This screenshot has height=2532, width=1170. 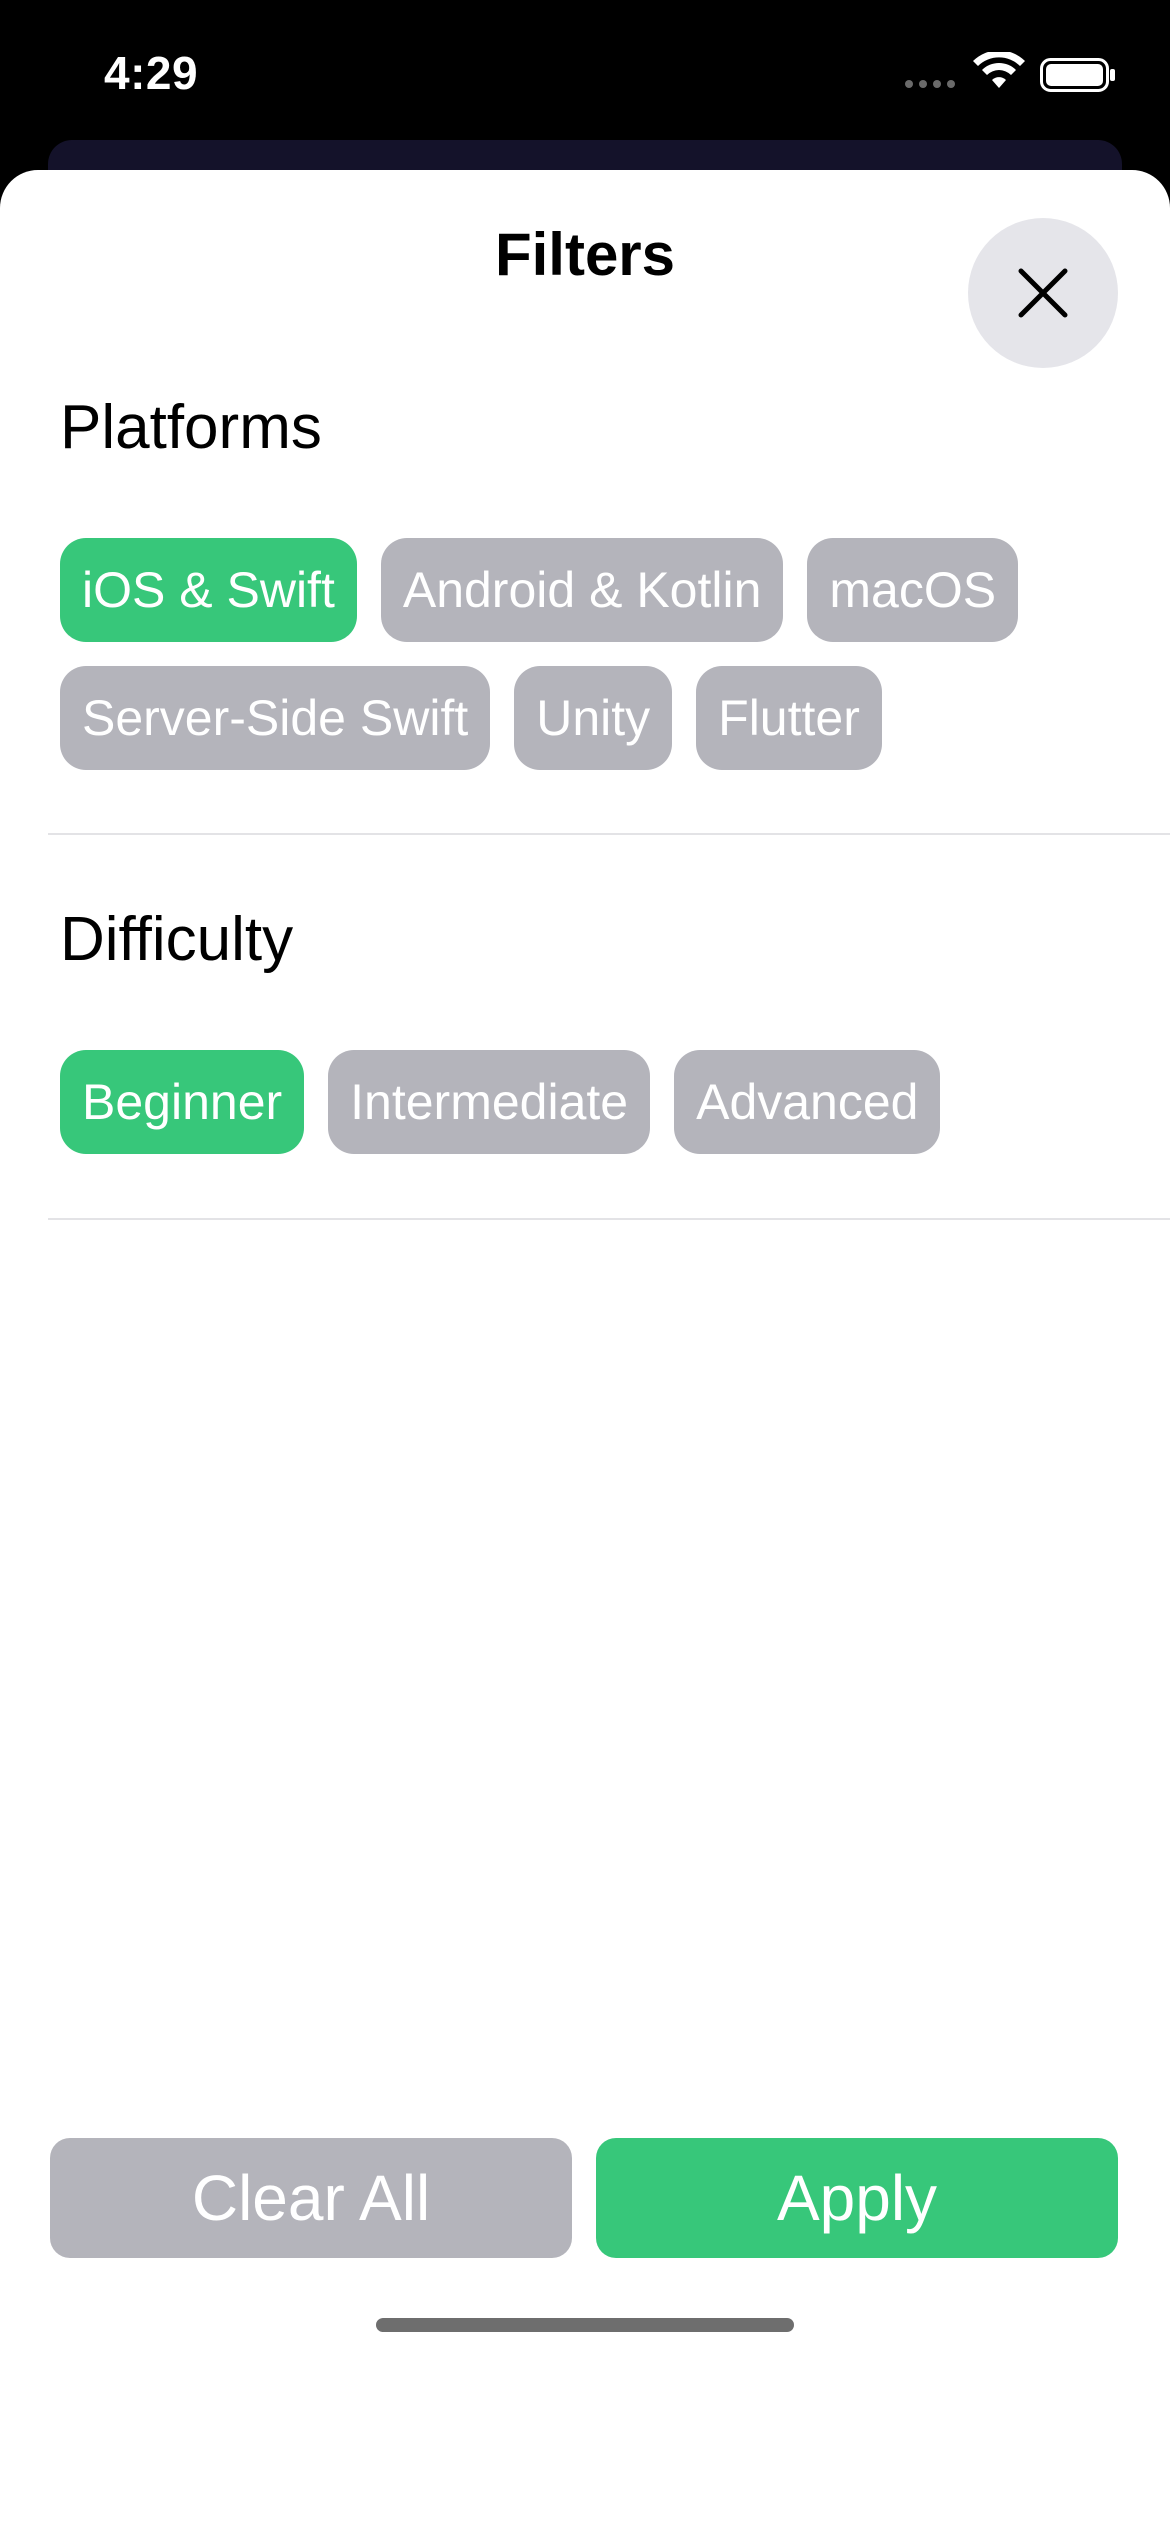 What do you see at coordinates (582, 590) in the screenshot?
I see `chip-android-kotlin: Android & Kotlin` at bounding box center [582, 590].